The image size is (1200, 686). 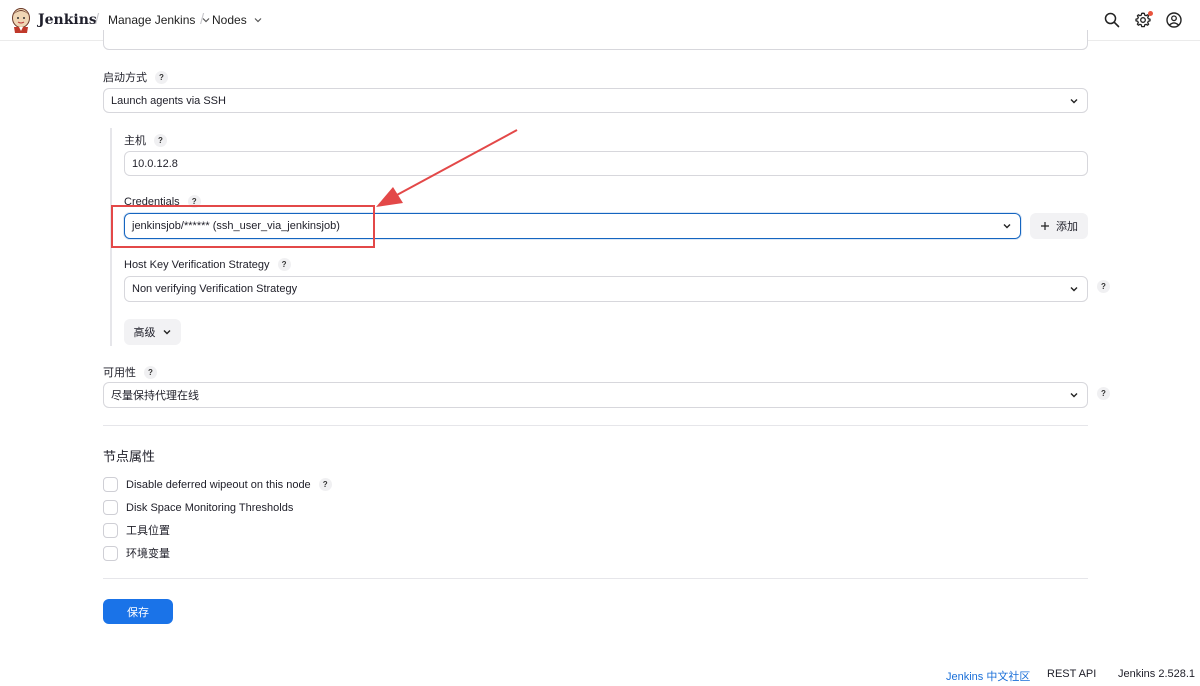 What do you see at coordinates (138, 611) in the screenshot?
I see `save-button: 保存` at bounding box center [138, 611].